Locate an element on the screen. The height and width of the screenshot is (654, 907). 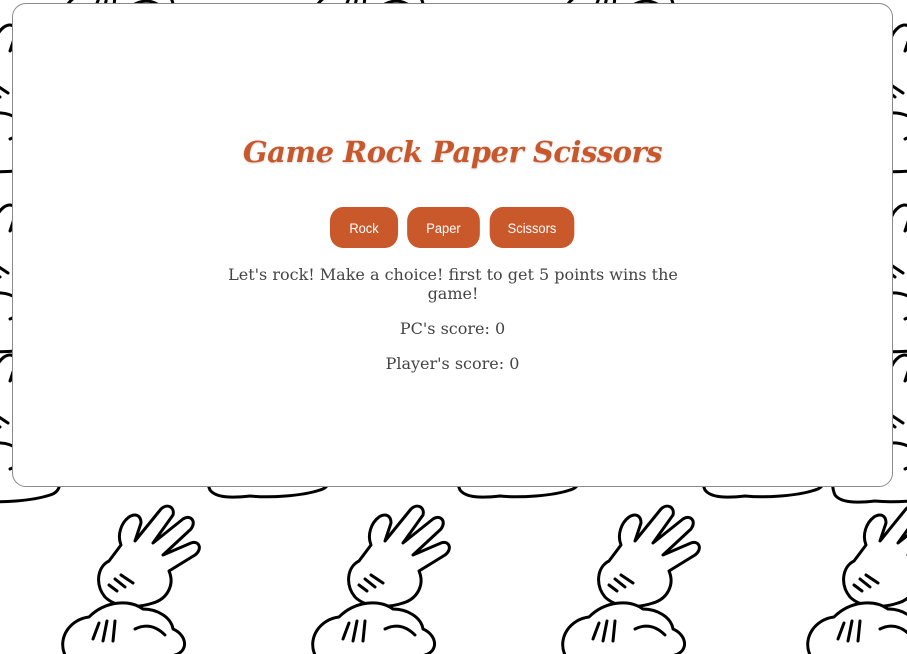
paper-button: Paper is located at coordinates (443, 227).